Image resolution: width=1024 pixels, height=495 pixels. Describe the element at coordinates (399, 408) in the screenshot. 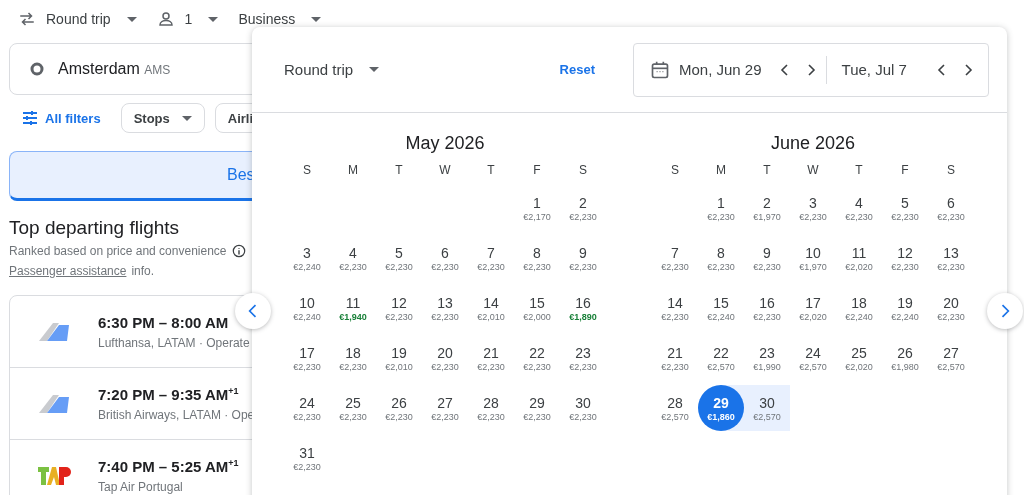

I see `calendar-day: 26 €2,230` at that location.